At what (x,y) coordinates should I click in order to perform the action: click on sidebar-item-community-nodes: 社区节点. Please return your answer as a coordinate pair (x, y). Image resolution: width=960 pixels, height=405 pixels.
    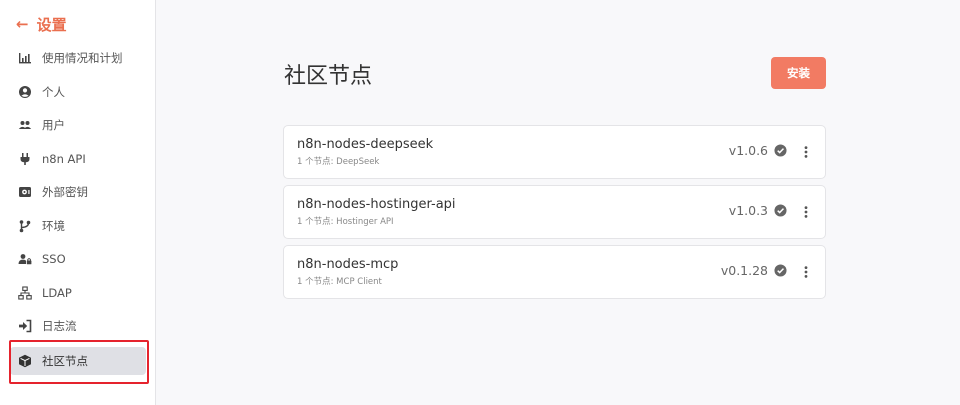
    Looking at the image, I should click on (78, 361).